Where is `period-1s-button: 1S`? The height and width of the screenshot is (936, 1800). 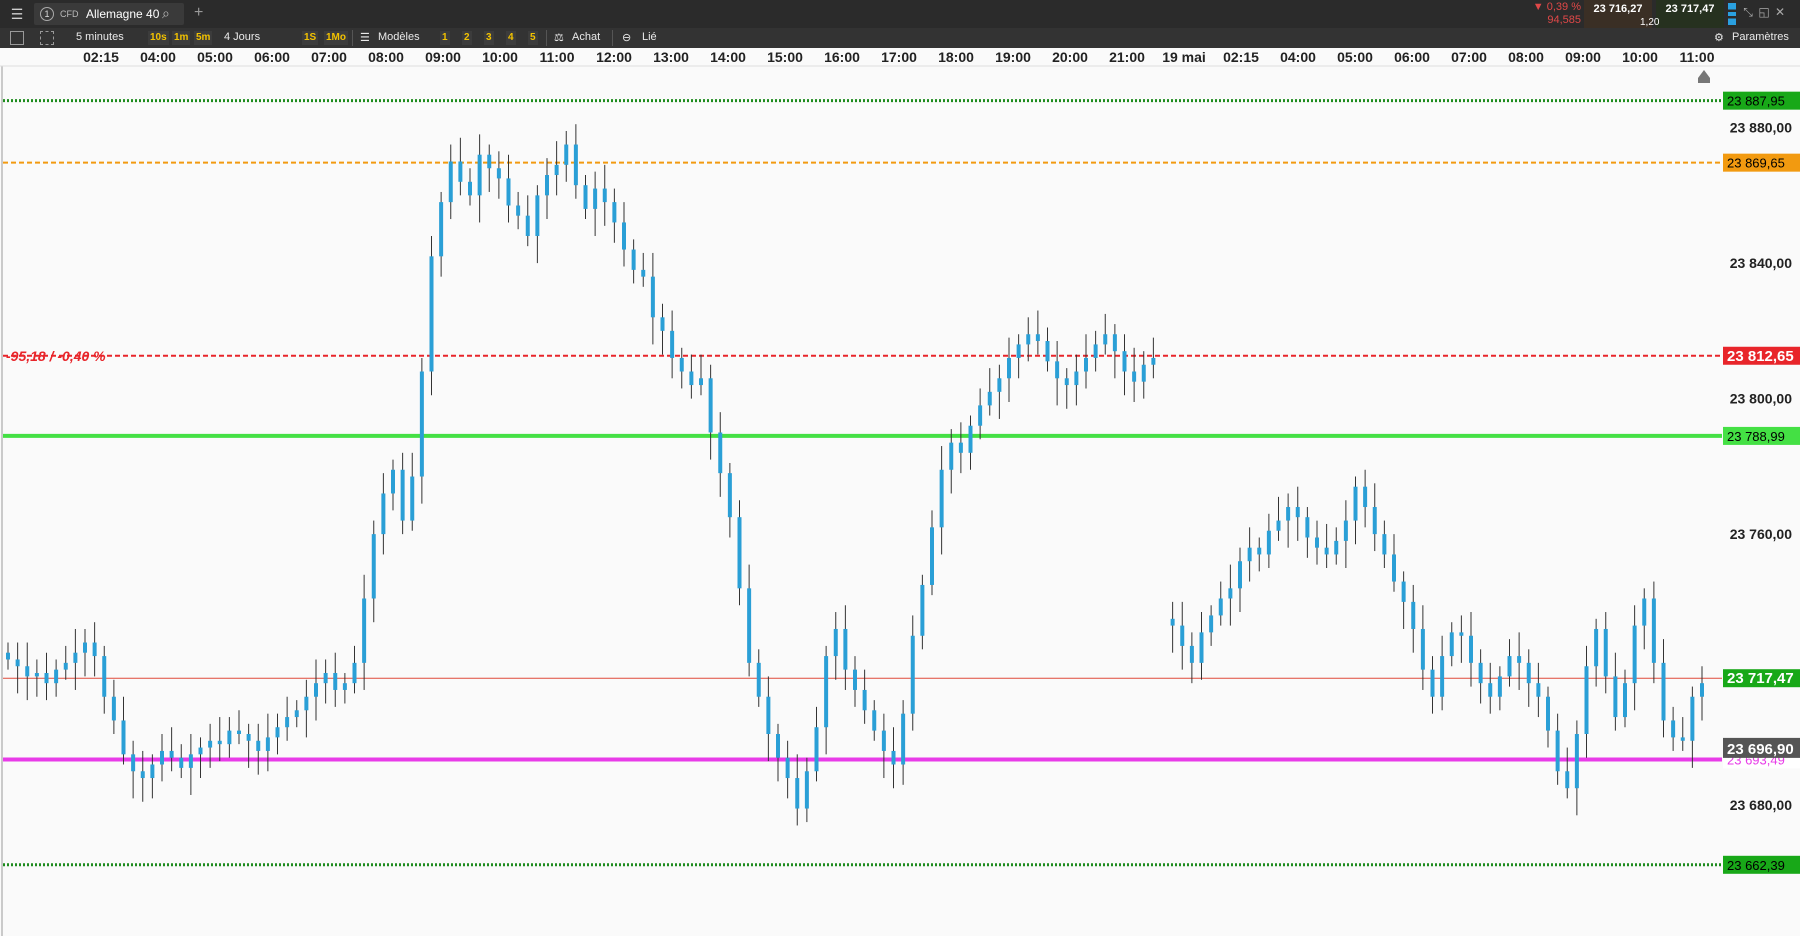
period-1s-button: 1S is located at coordinates (310, 38).